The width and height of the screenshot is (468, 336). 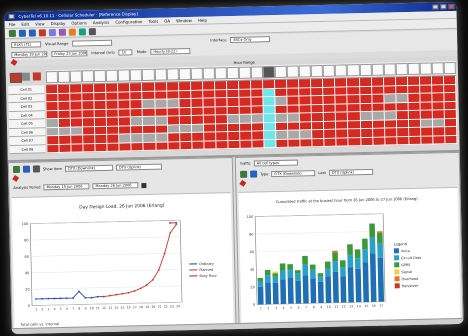 What do you see at coordinates (115, 186) in the screenshot?
I see `left-period-to: Monday 26 Jun 2006` at bounding box center [115, 186].